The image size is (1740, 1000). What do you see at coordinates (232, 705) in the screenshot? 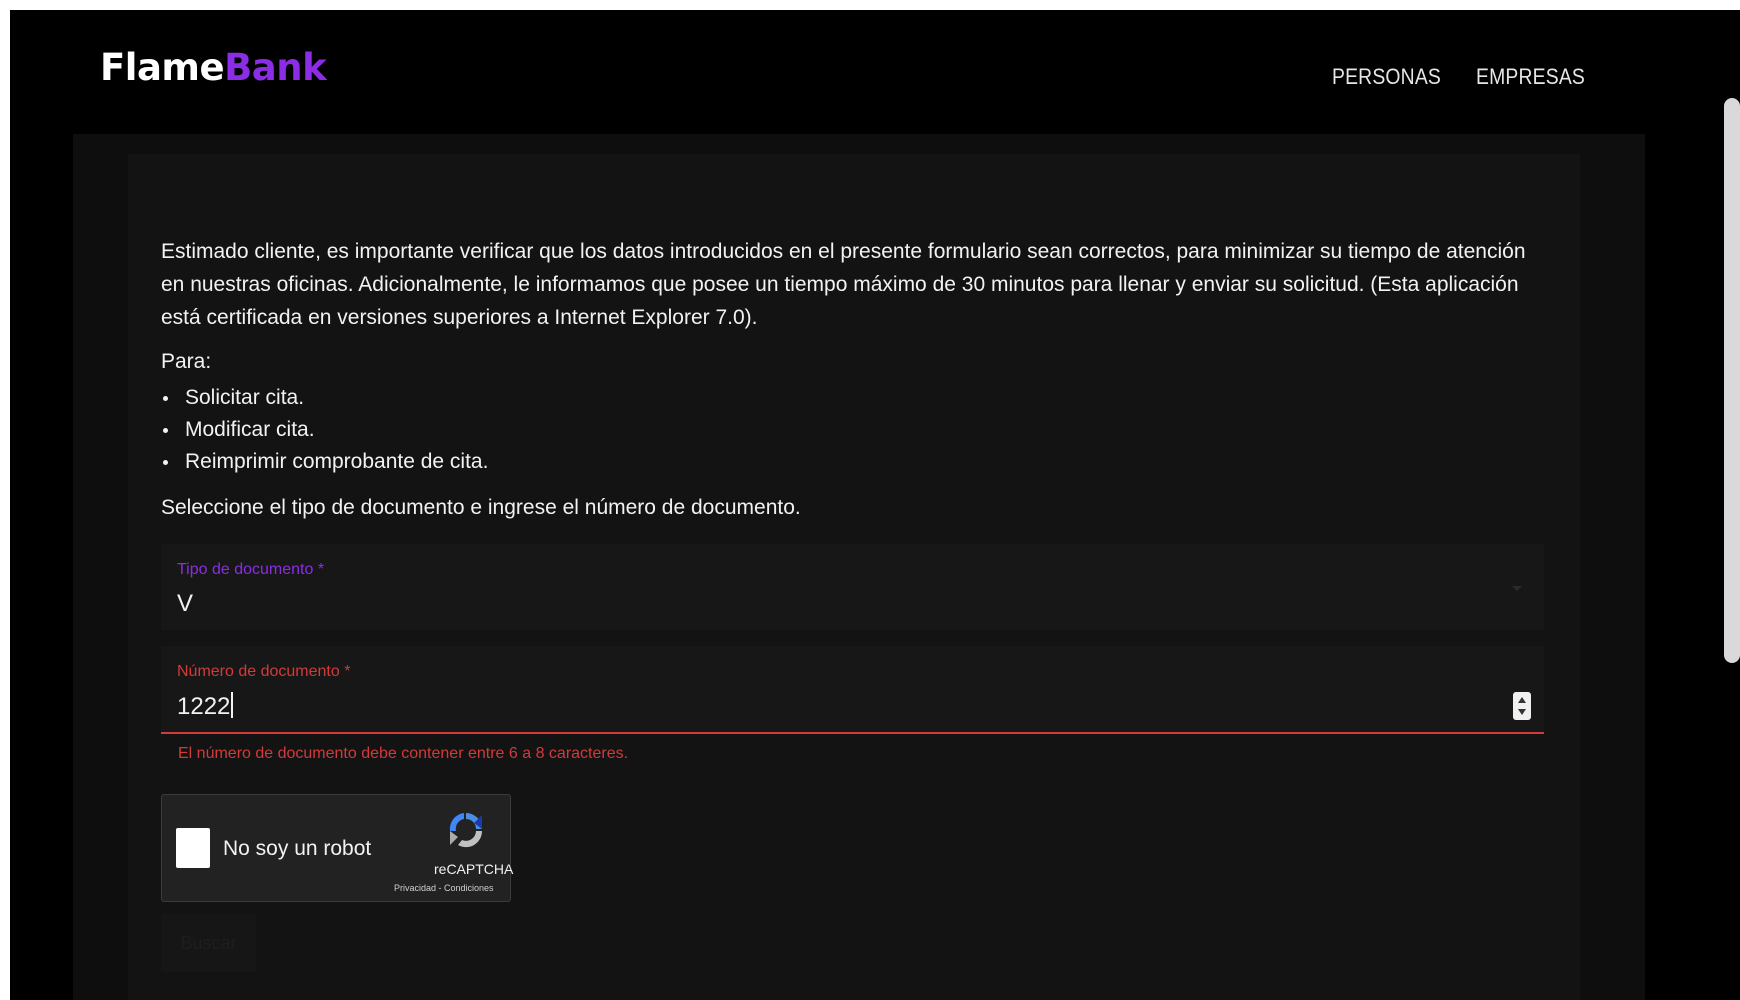
I see `text-caret` at bounding box center [232, 705].